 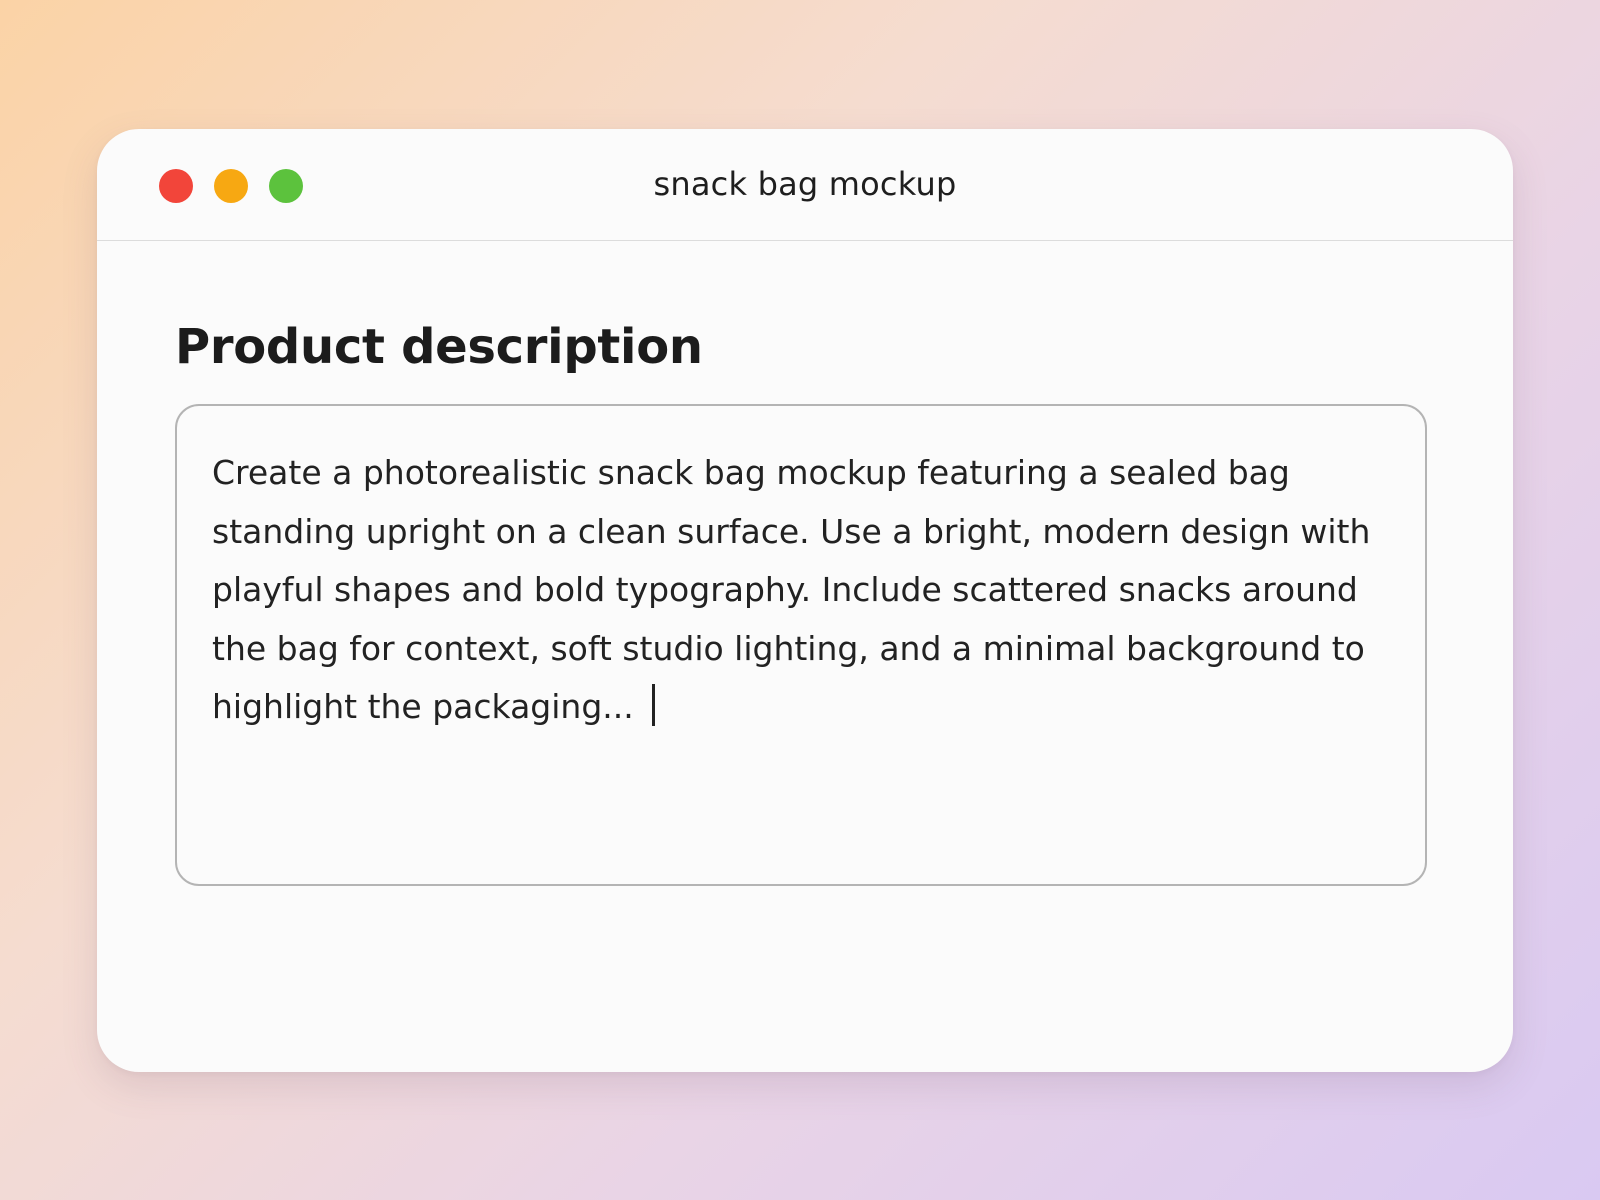 I want to click on title-bar: snack bag mockup, so click(x=805, y=185).